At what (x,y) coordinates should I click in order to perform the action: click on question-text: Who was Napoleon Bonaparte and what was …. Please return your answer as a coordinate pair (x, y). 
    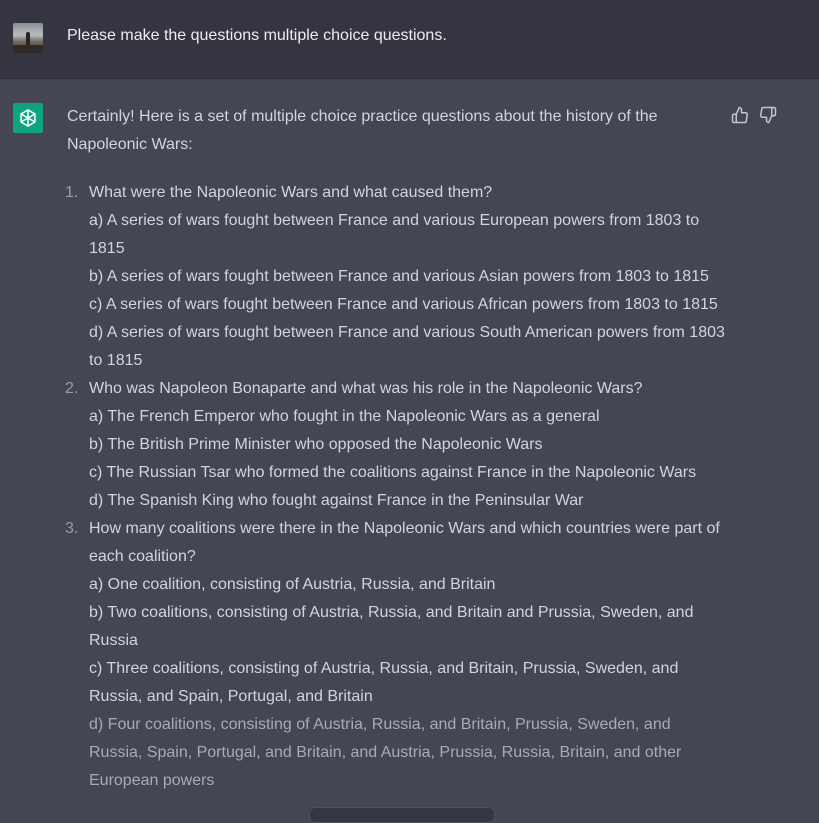
    Looking at the image, I should click on (366, 388).